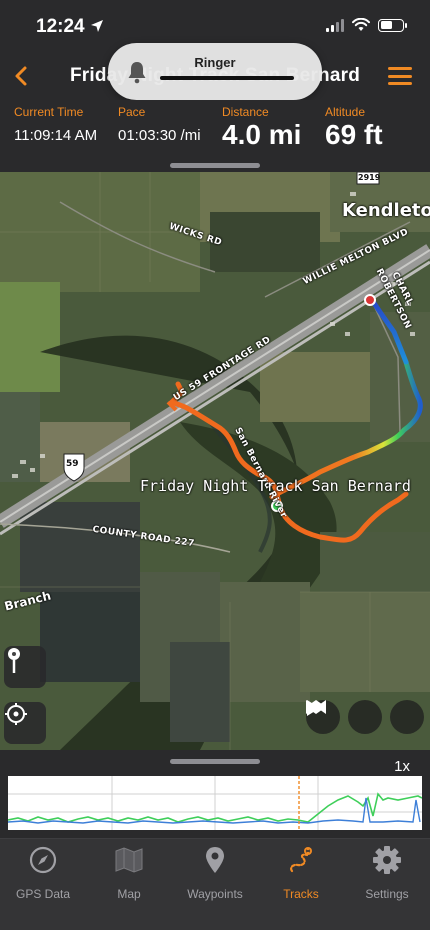 The width and height of the screenshot is (430, 930). I want to click on stat-distance: Distance 4.0 mi, so click(261, 128).